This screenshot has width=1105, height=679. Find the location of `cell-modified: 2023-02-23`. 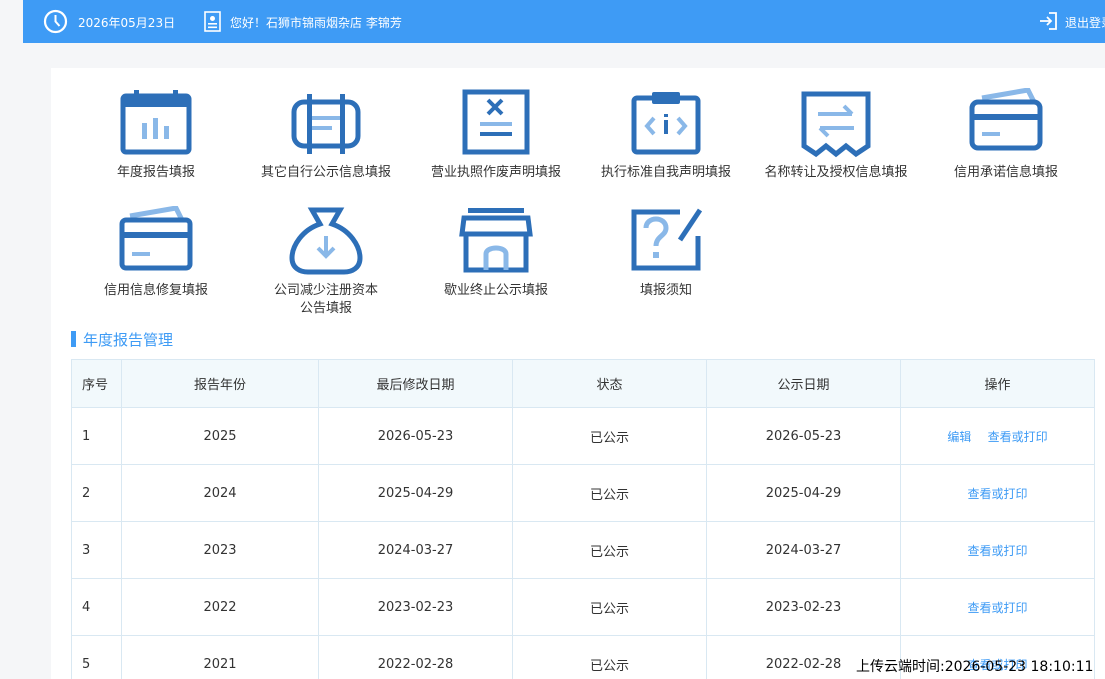

cell-modified: 2023-02-23 is located at coordinates (415, 607).